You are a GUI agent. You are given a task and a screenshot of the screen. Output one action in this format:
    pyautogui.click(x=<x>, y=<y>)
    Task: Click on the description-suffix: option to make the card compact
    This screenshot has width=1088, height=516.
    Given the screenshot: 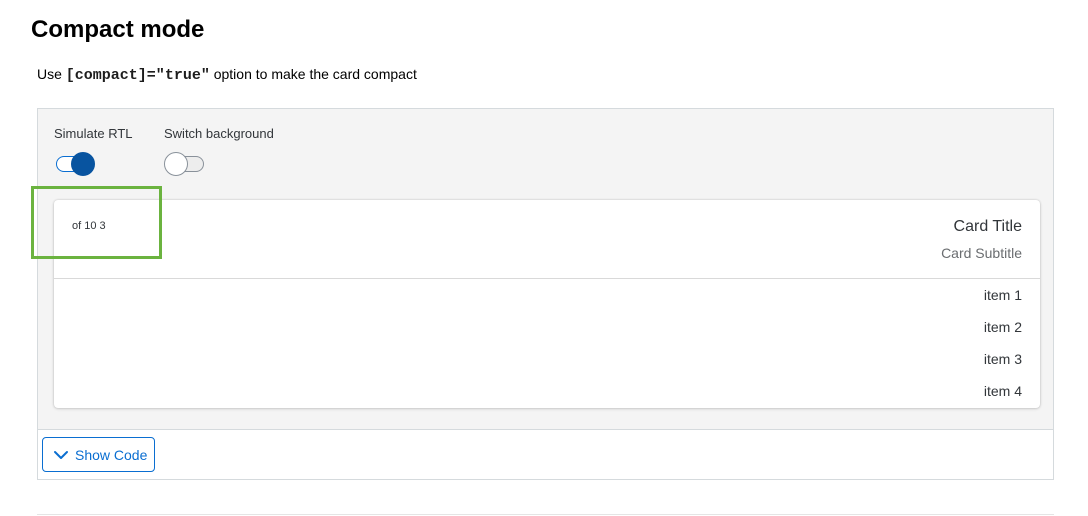 What is the action you would take?
    pyautogui.click(x=313, y=74)
    